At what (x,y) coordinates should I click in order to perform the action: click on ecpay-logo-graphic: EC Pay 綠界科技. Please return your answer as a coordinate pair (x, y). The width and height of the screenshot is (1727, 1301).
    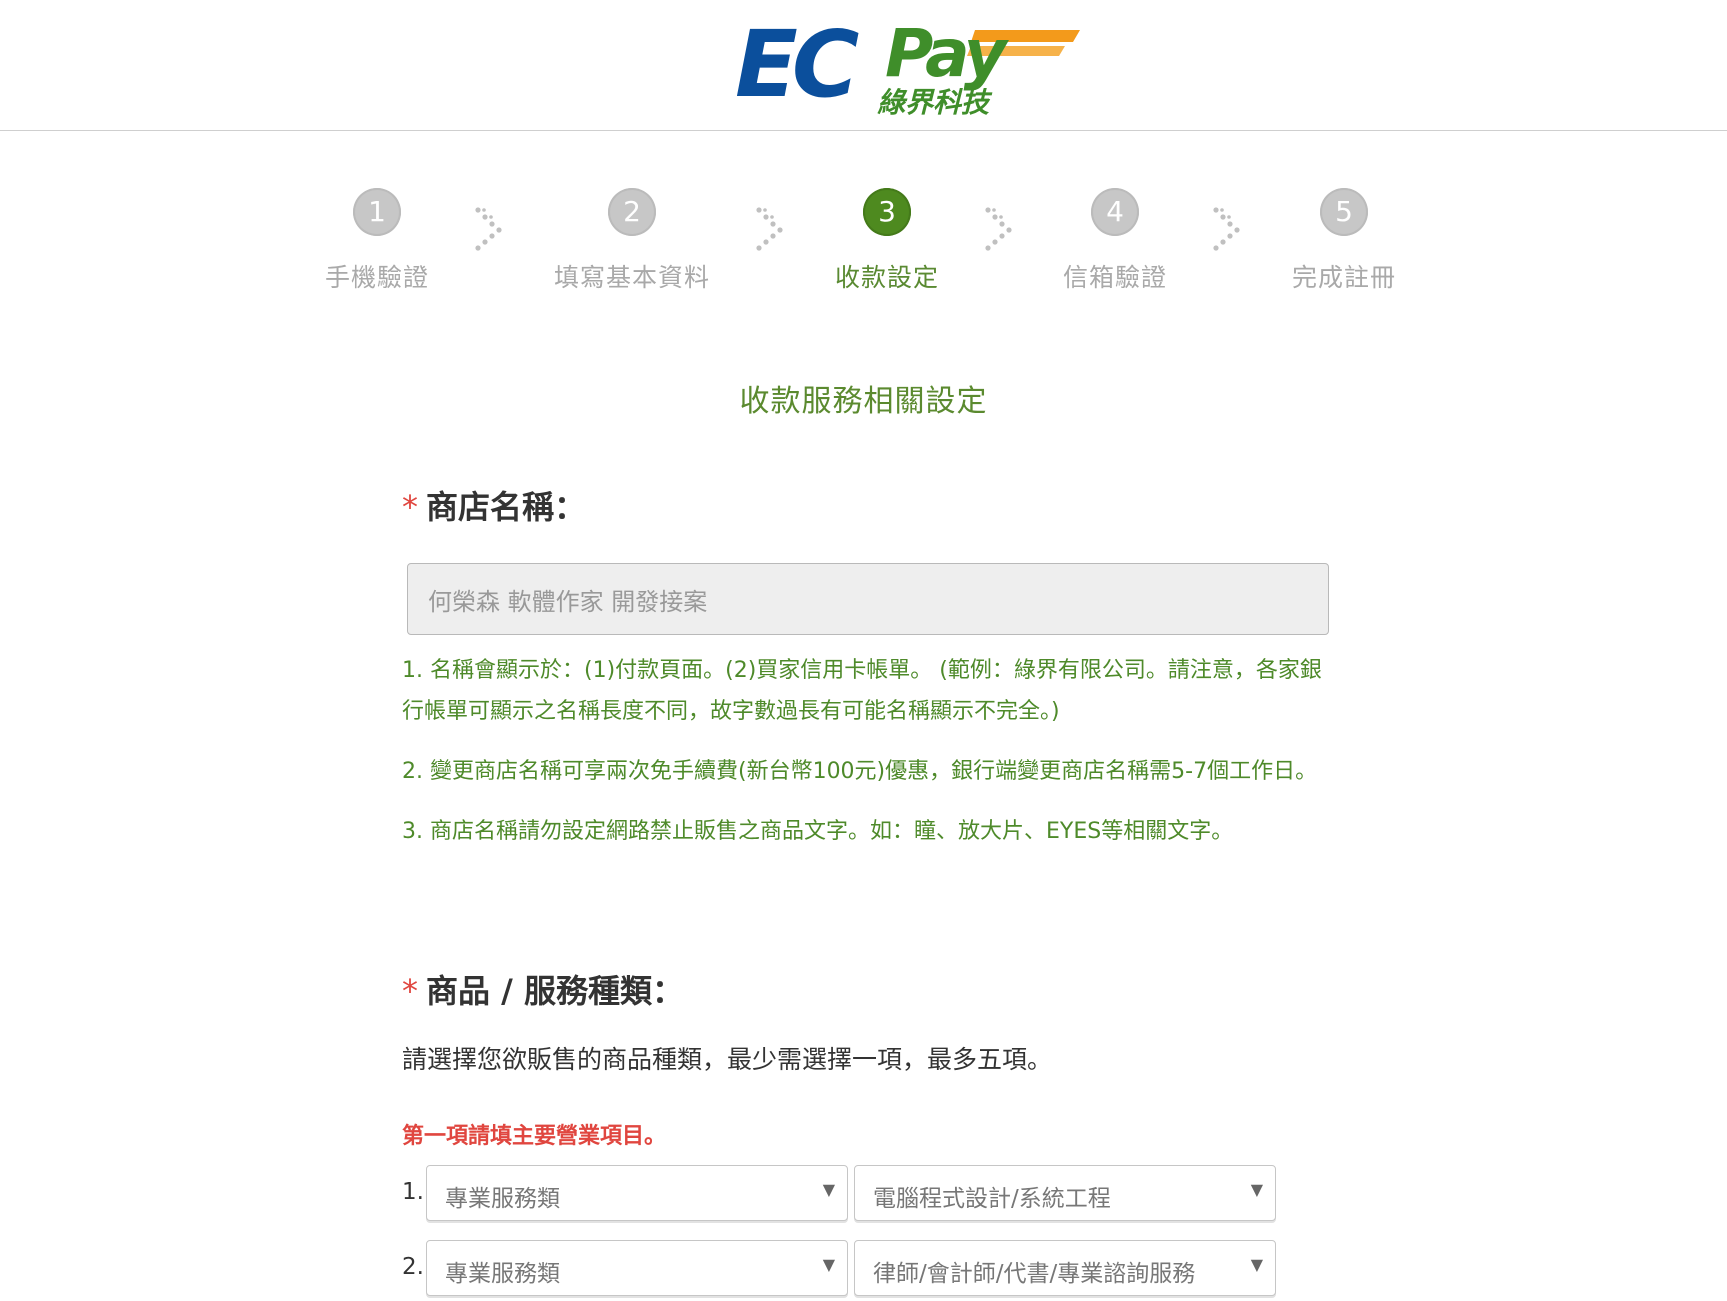
    Looking at the image, I should click on (907, 65).